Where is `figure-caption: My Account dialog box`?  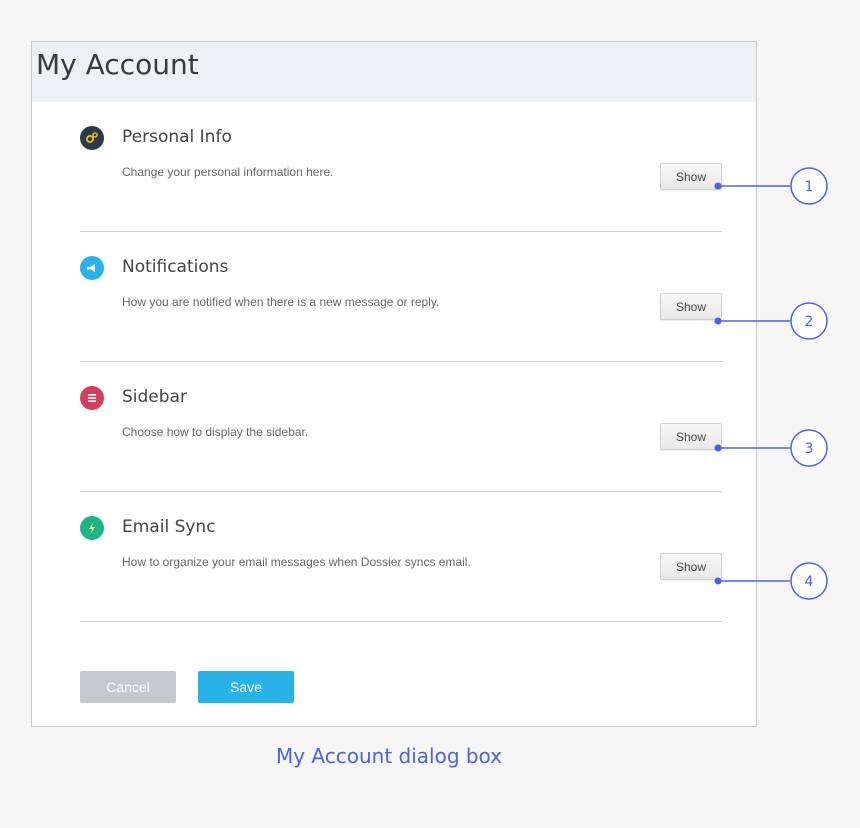 figure-caption: My Account dialog box is located at coordinates (389, 756).